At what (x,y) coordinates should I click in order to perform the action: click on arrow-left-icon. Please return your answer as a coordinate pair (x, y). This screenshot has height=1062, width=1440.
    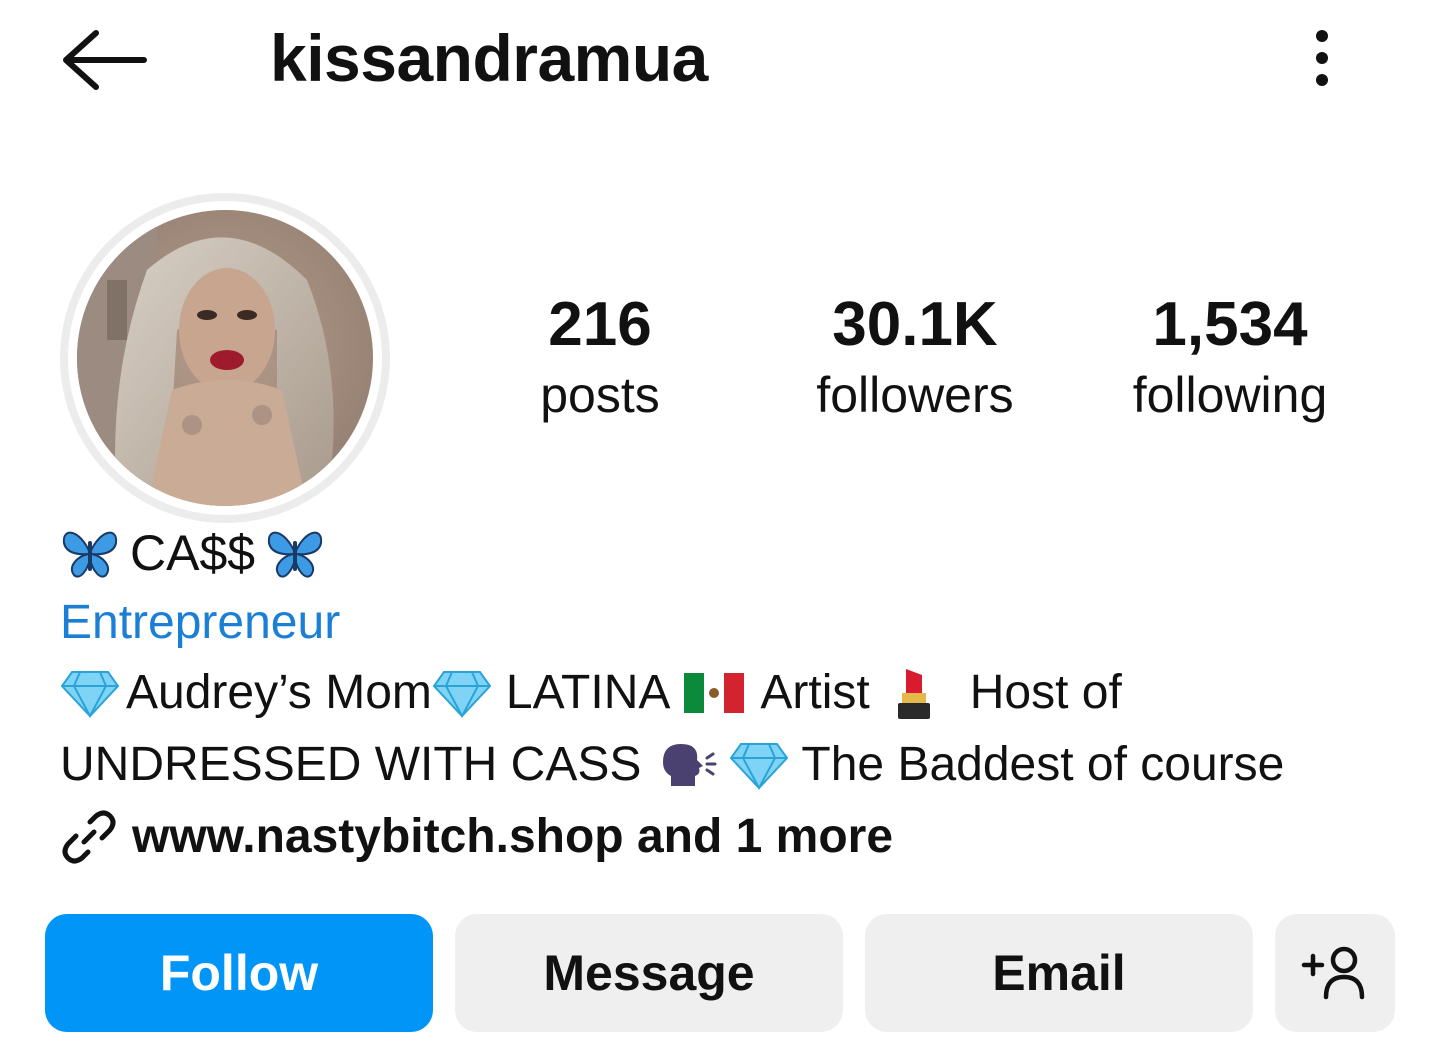
    Looking at the image, I should click on (105, 60).